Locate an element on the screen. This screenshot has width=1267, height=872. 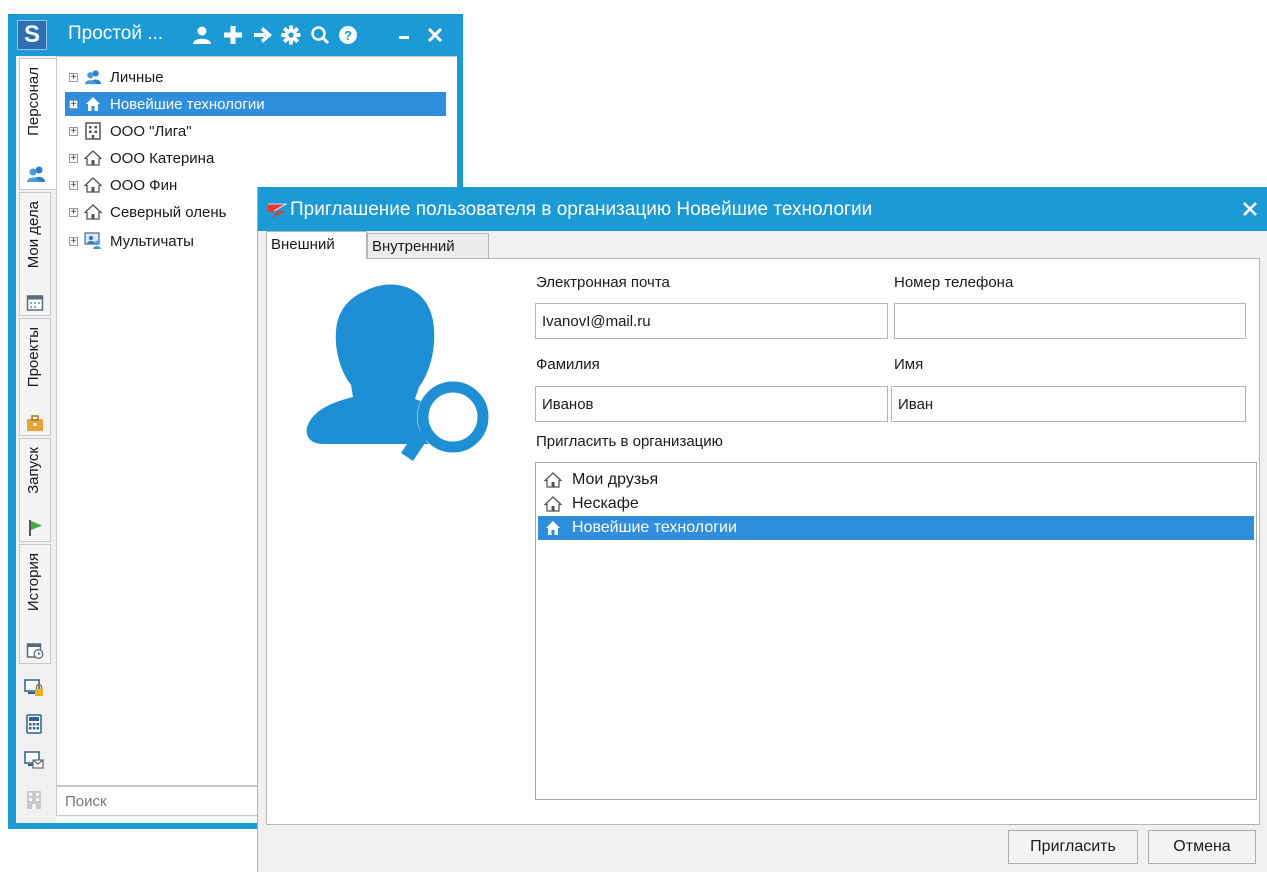
tab-personnel: Персонал is located at coordinates (37, 124).